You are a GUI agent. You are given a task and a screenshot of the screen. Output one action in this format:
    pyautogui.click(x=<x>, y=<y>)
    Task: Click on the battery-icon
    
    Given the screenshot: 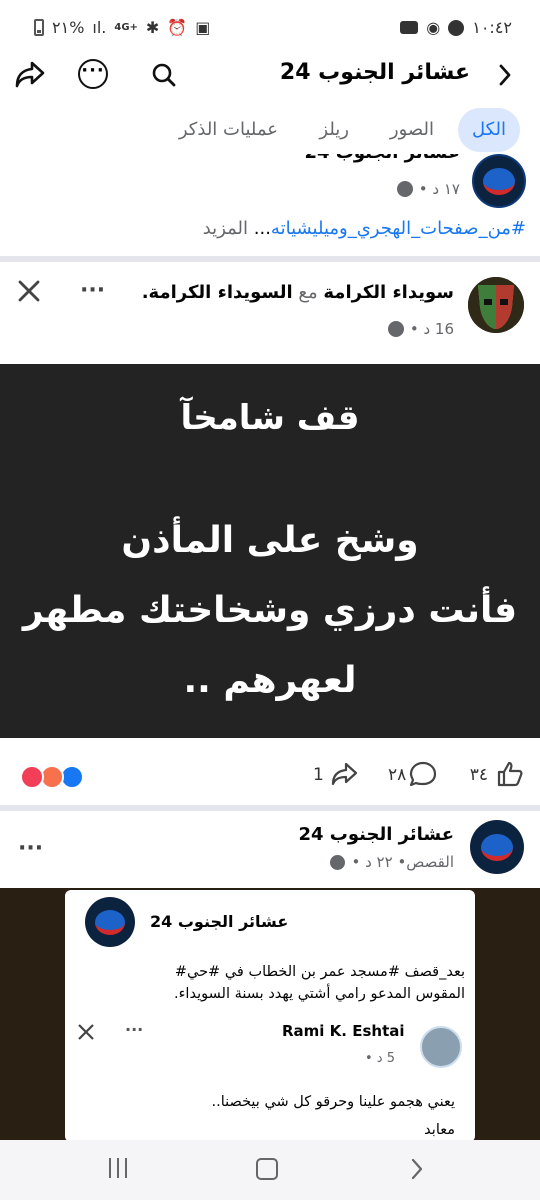 What is the action you would take?
    pyautogui.click(x=39, y=27)
    